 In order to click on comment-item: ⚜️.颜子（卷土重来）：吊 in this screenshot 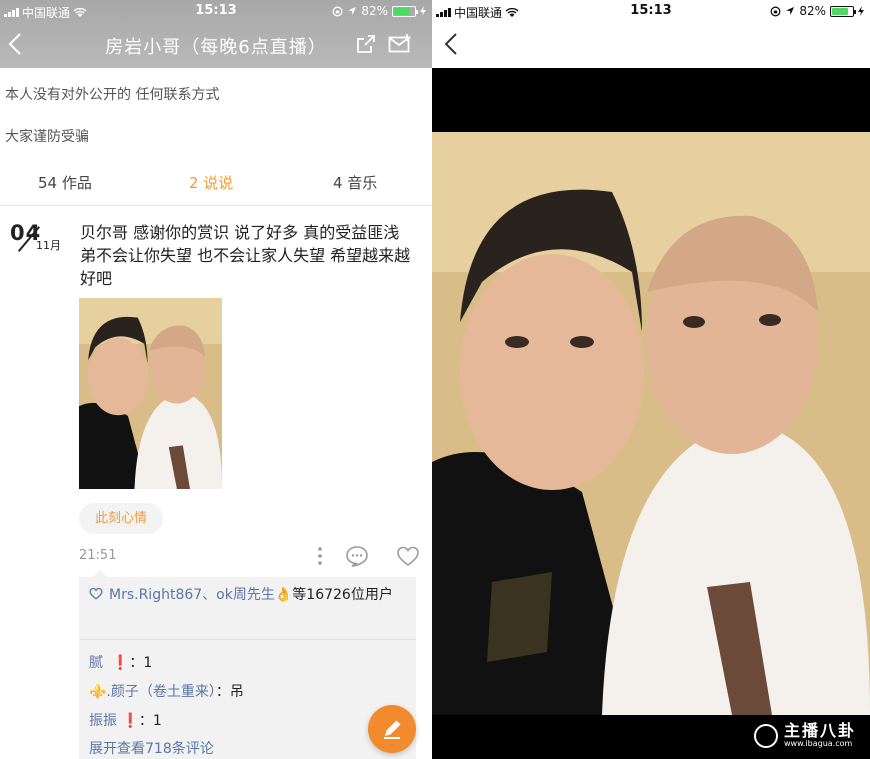, I will do `click(166, 691)`.